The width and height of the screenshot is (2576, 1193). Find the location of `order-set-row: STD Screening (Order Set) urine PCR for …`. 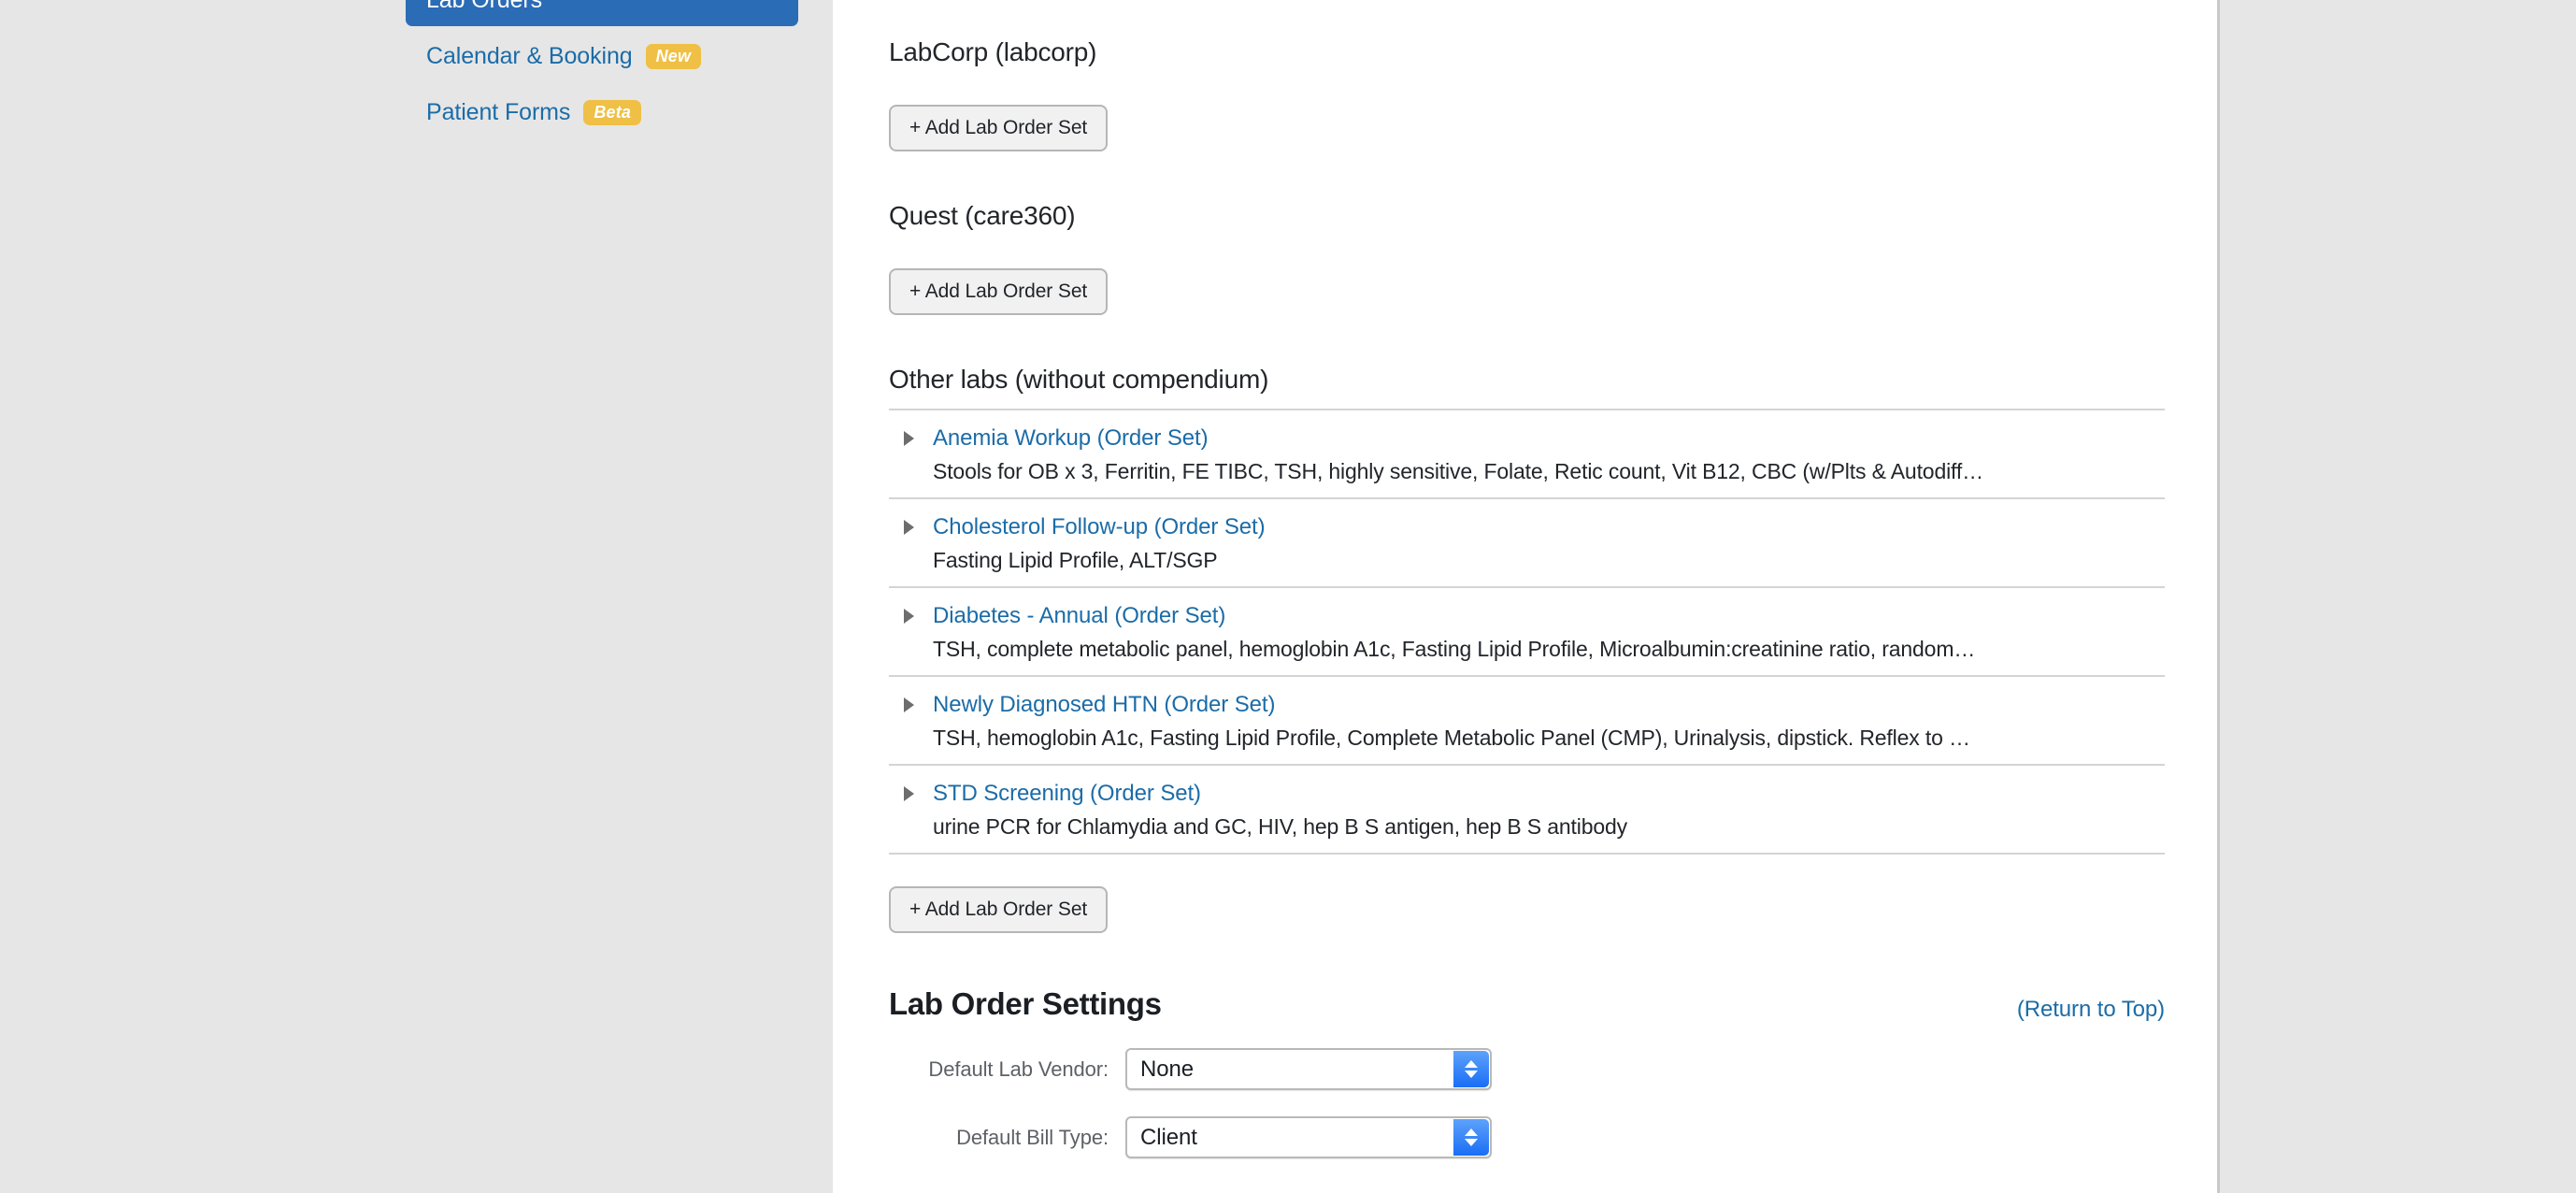

order-set-row: STD Screening (Order Set) urine PCR for … is located at coordinates (1527, 809).